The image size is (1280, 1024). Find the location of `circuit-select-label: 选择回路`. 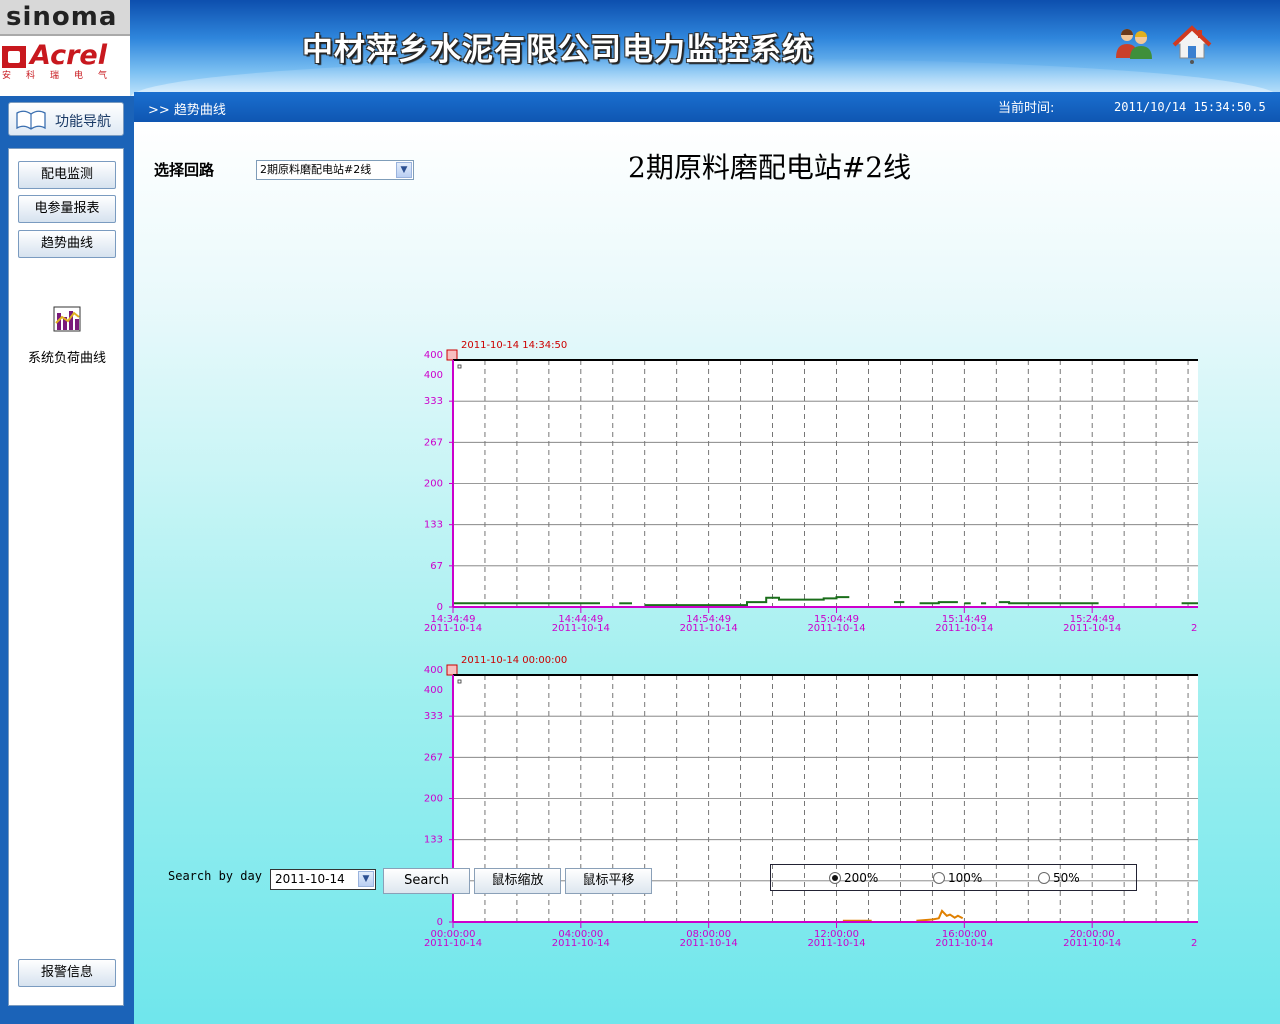

circuit-select-label: 选择回路 is located at coordinates (184, 170).